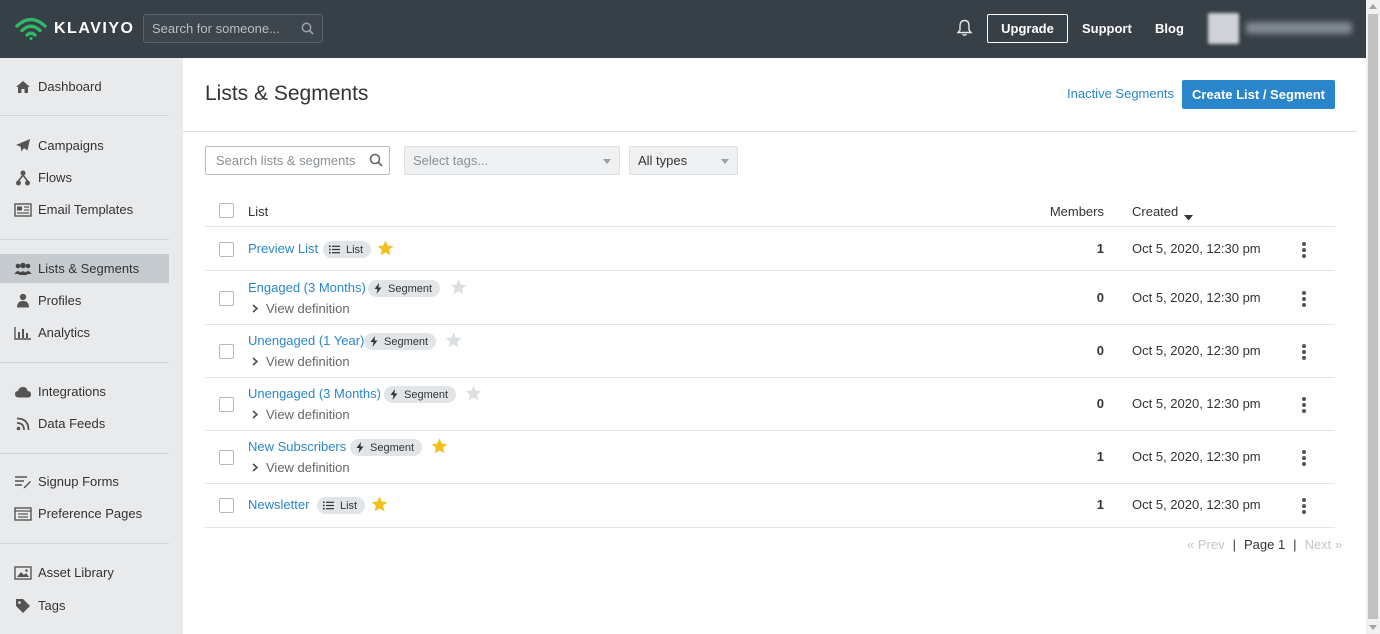 This screenshot has width=1380, height=634. What do you see at coordinates (1120, 93) in the screenshot?
I see `inactive-segments-link: Inactive Segments` at bounding box center [1120, 93].